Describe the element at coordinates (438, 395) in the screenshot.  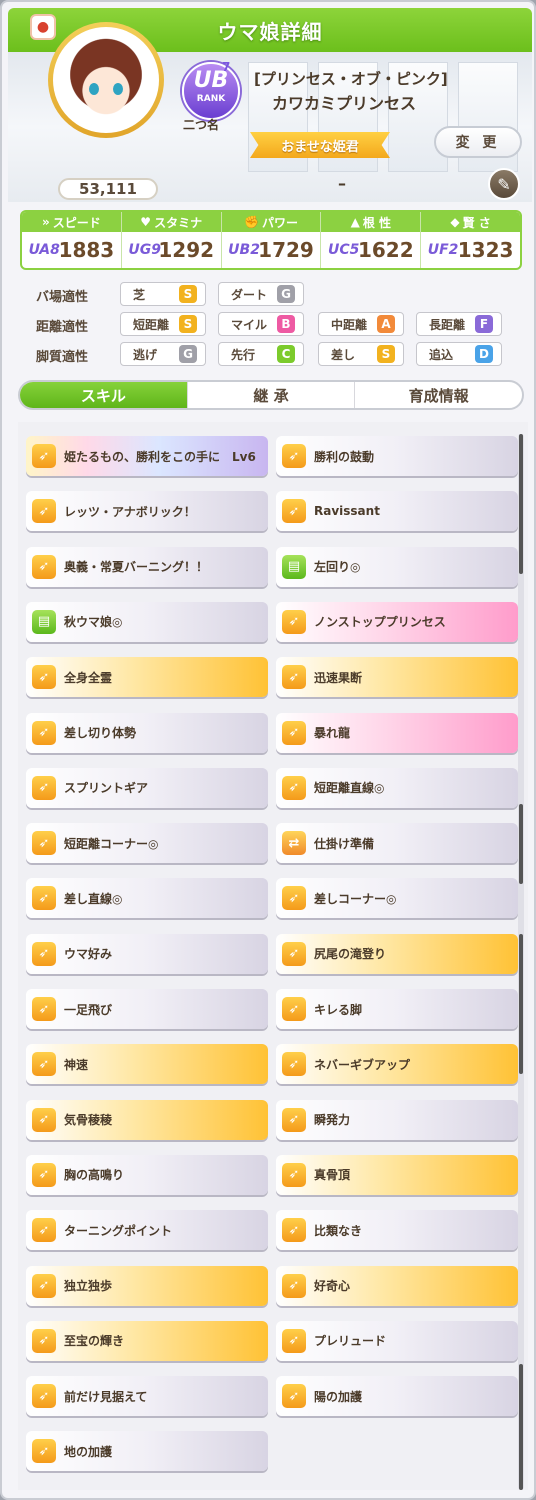
I see `tab-training-info: 育成情報` at that location.